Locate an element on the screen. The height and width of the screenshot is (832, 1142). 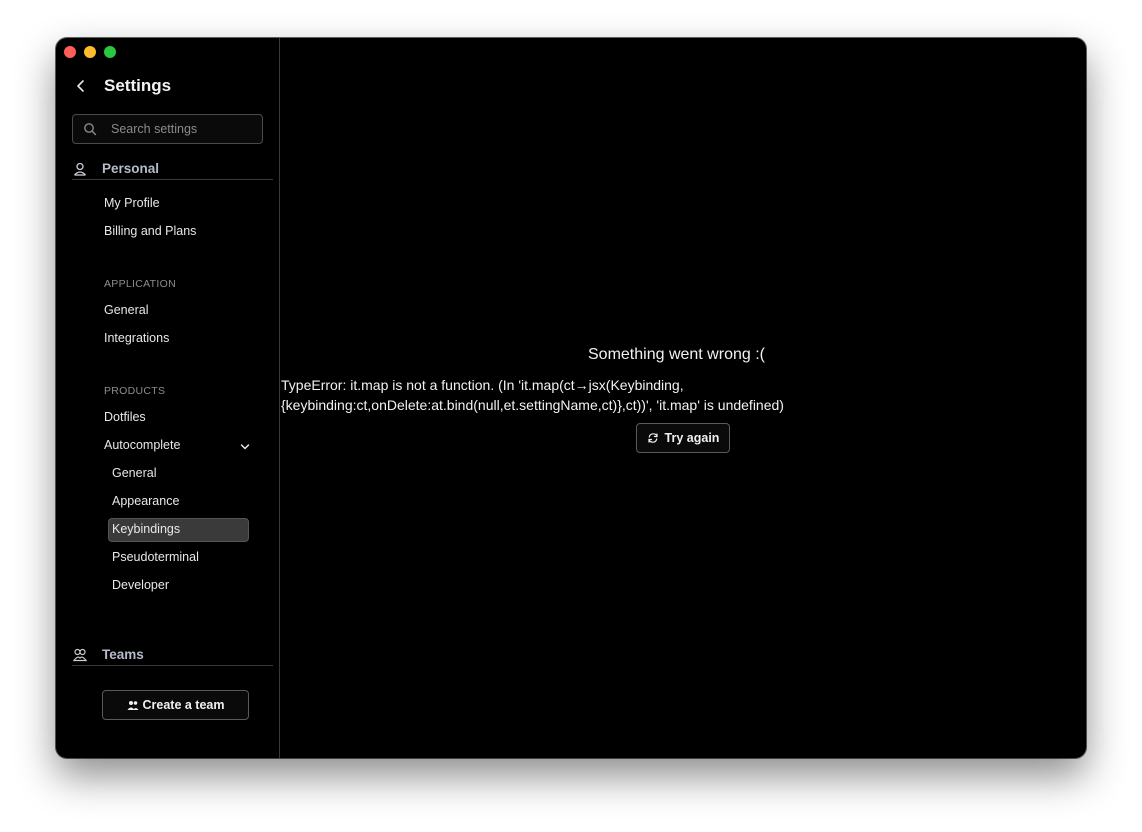
team-icon is located at coordinates (80, 655).